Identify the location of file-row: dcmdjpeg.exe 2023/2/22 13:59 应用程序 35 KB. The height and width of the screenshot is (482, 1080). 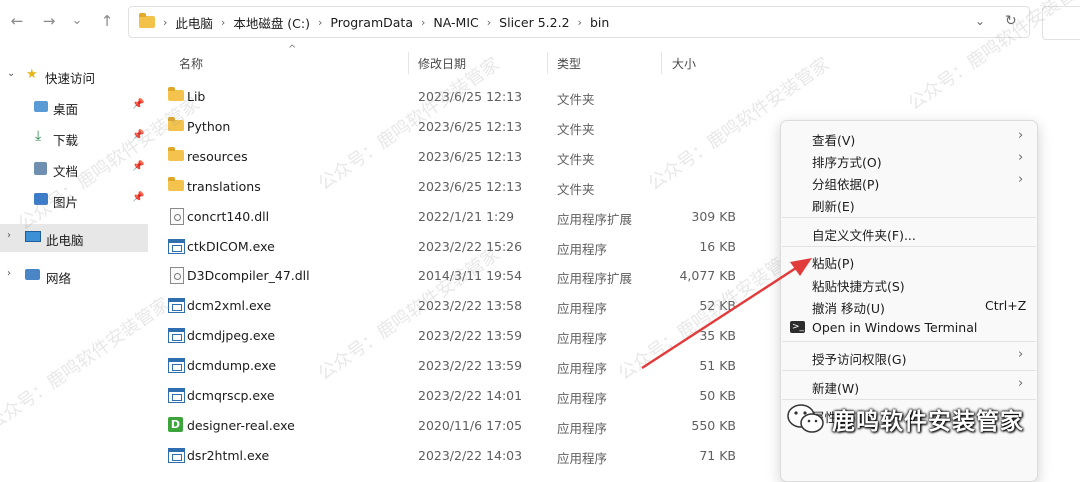
(465, 335).